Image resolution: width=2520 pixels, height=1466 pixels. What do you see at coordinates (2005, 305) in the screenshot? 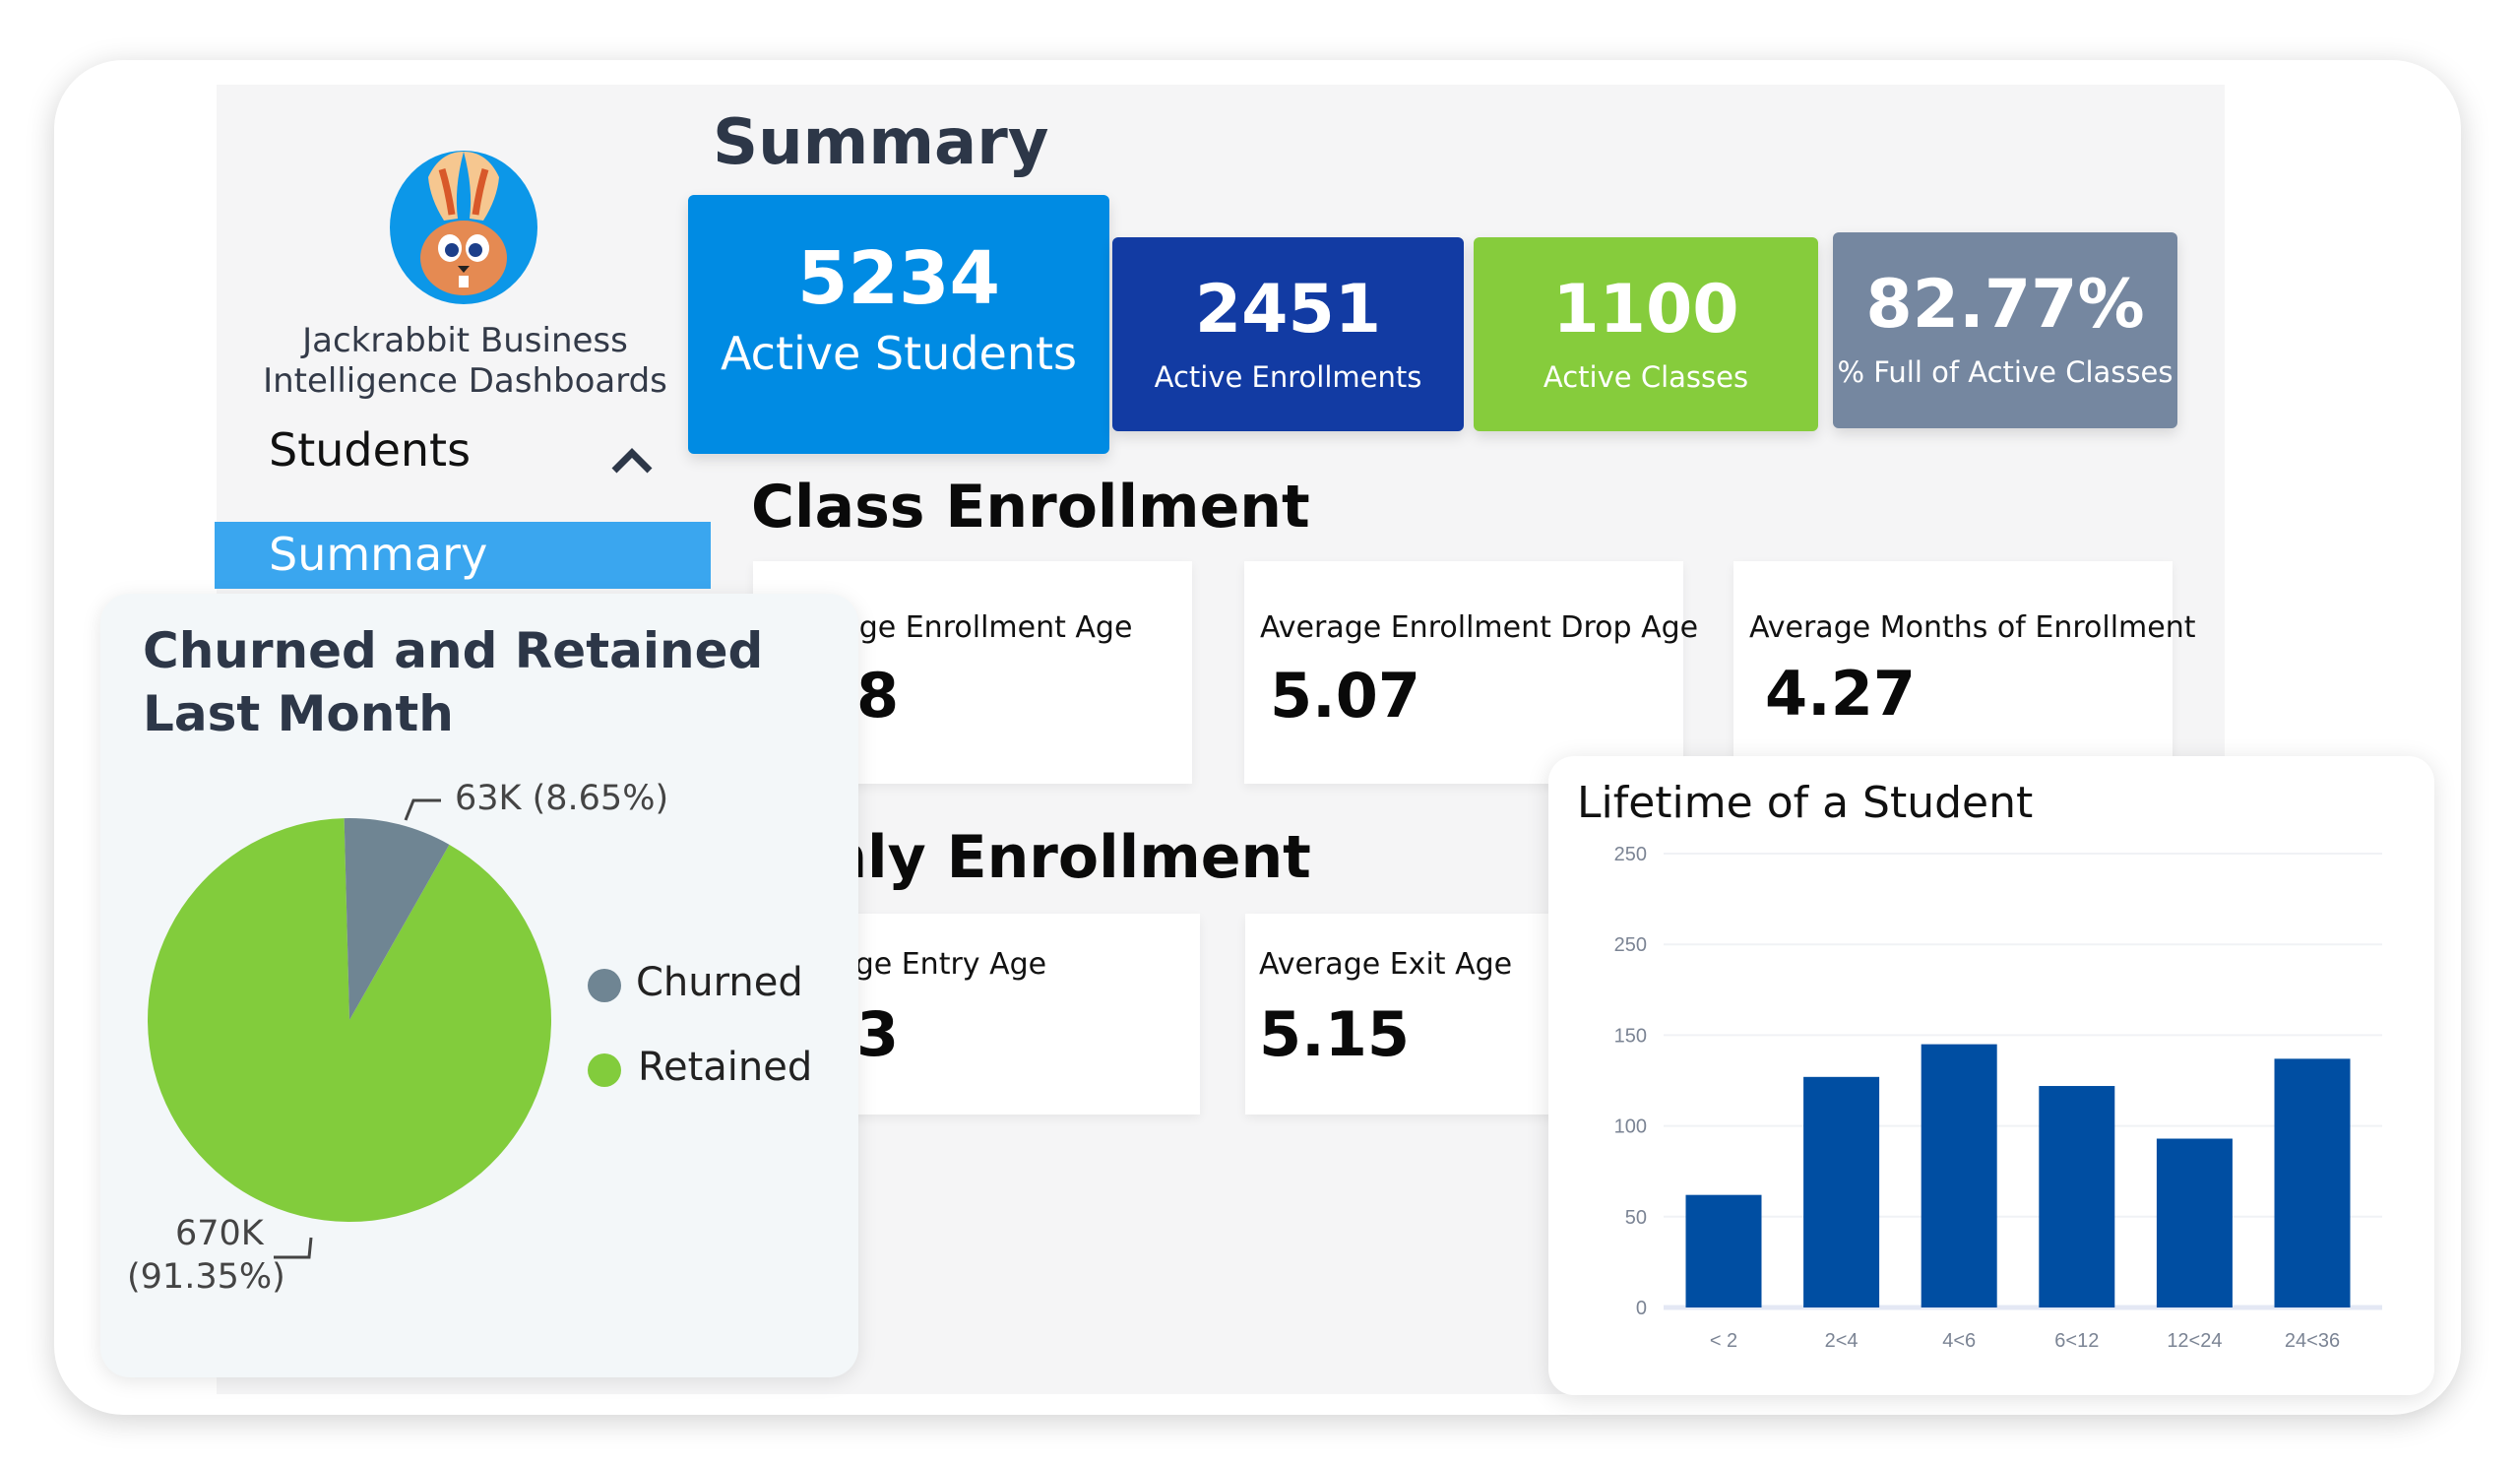
I see `kpi-value: 82.77%` at bounding box center [2005, 305].